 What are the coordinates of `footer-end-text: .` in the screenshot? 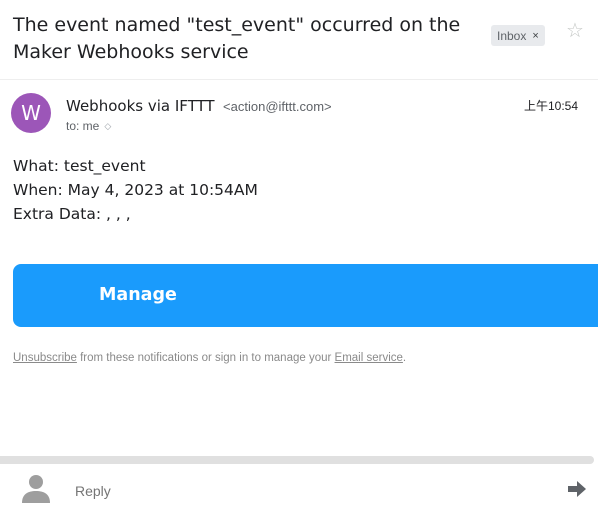 It's located at (404, 358).